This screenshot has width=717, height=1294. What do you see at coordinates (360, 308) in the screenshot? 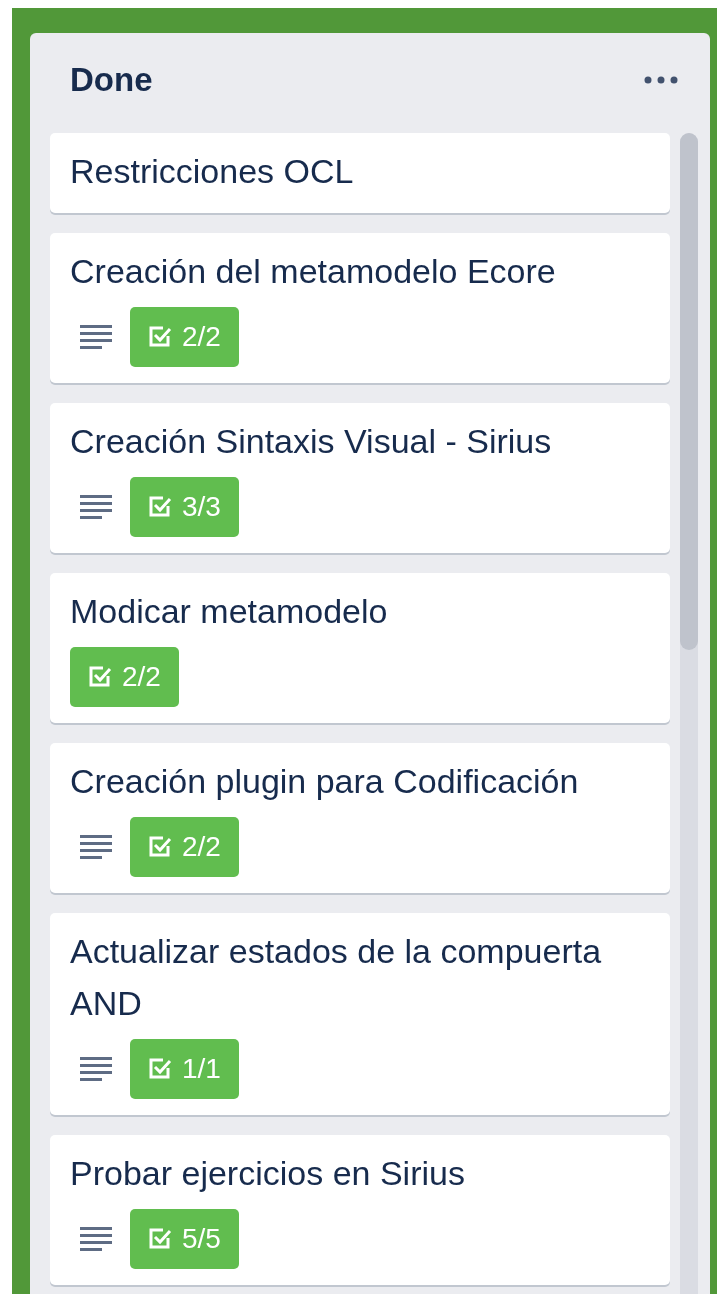
I see `task-card: Creación del metamodelo Ecore 2/2` at bounding box center [360, 308].